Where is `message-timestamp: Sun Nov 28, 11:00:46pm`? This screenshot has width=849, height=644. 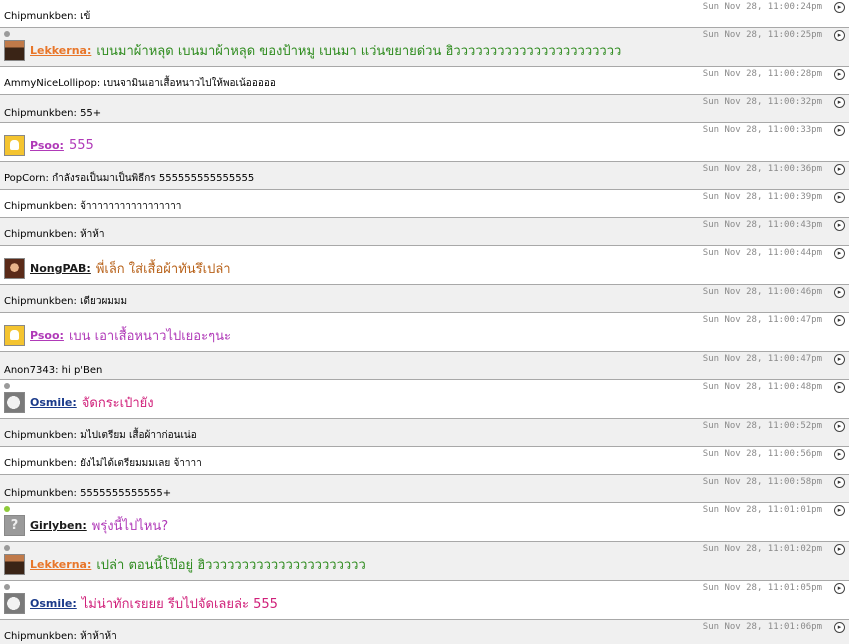
message-timestamp: Sun Nov 28, 11:00:46pm is located at coordinates (762, 292).